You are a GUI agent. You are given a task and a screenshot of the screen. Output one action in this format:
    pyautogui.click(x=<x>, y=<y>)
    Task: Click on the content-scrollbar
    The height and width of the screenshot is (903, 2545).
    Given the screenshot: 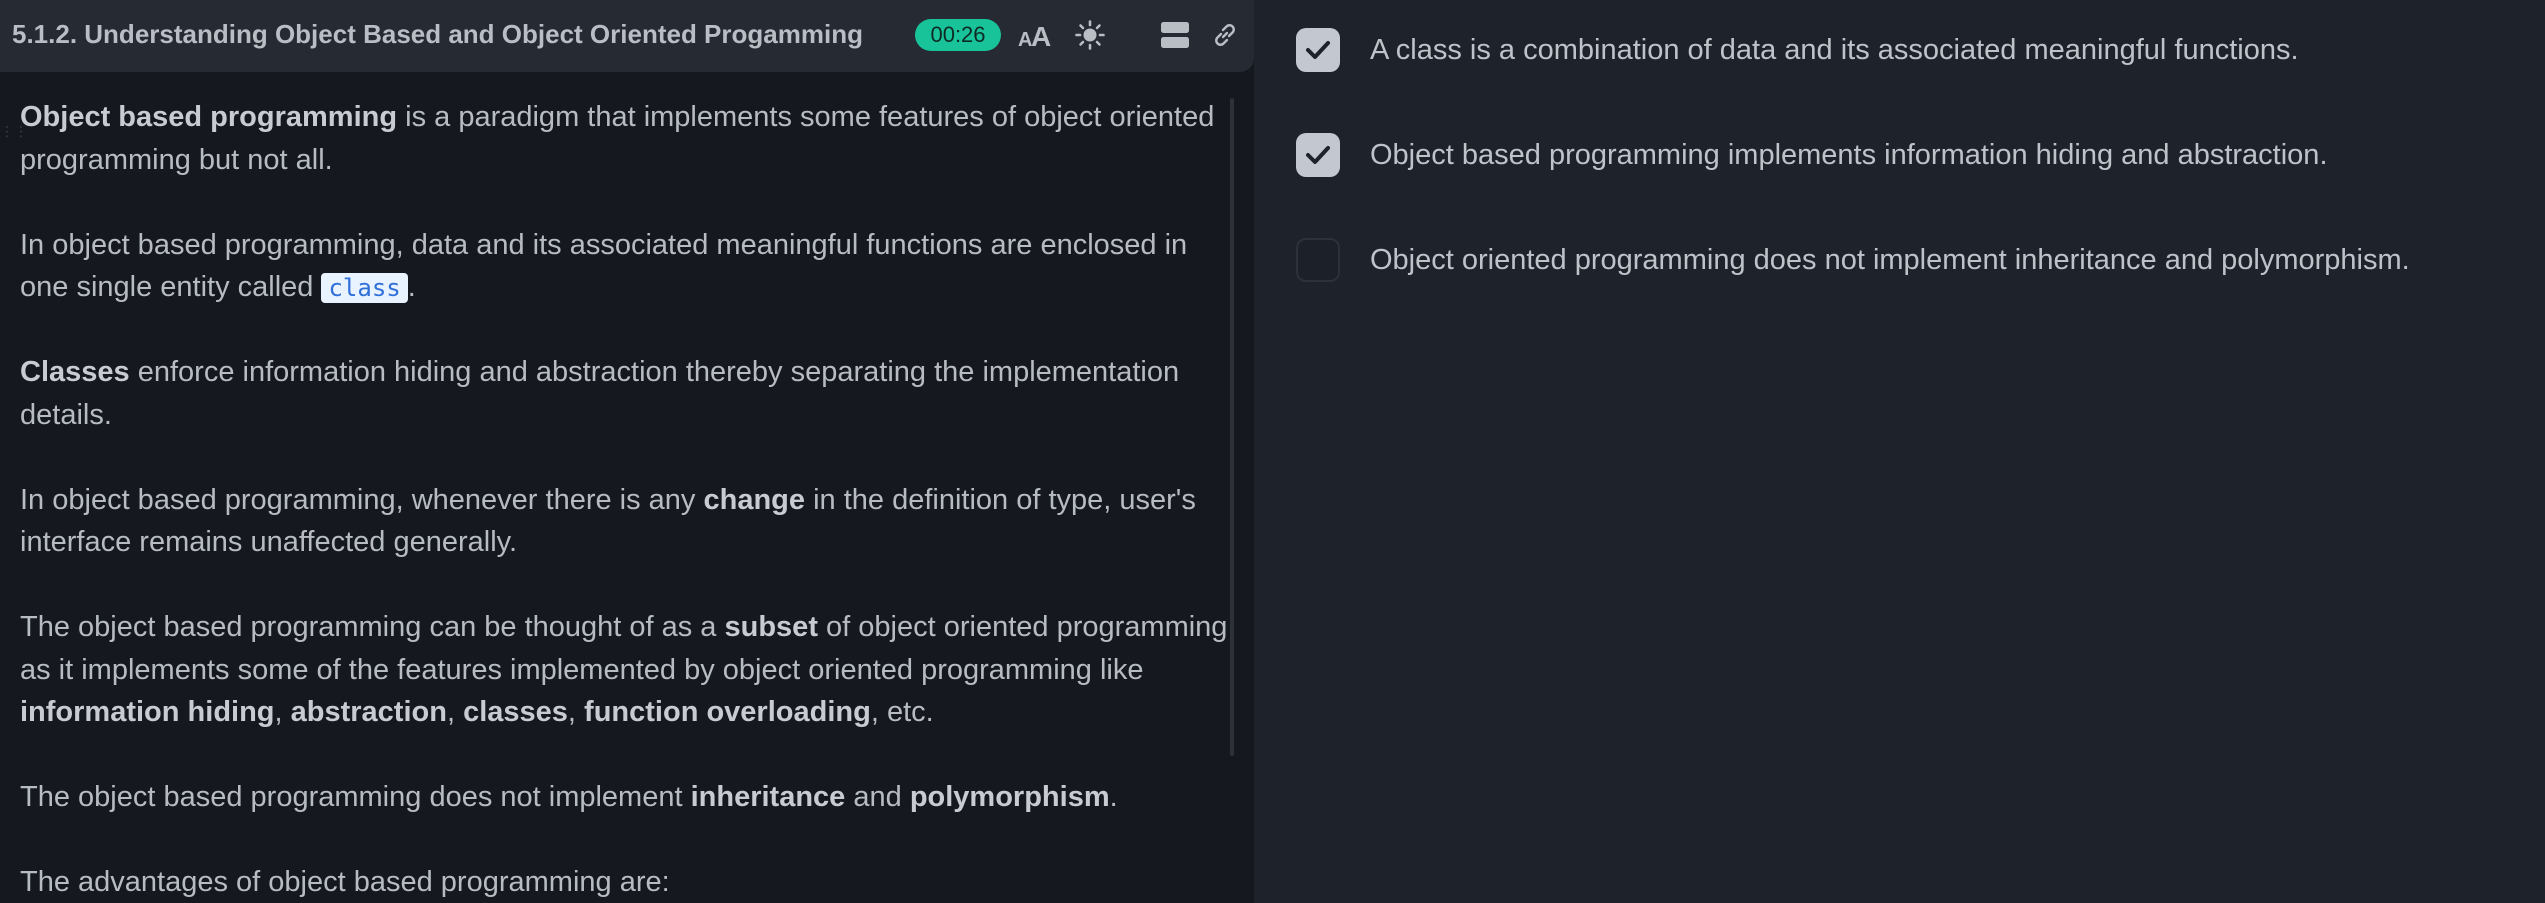 What is the action you would take?
    pyautogui.click(x=1232, y=427)
    